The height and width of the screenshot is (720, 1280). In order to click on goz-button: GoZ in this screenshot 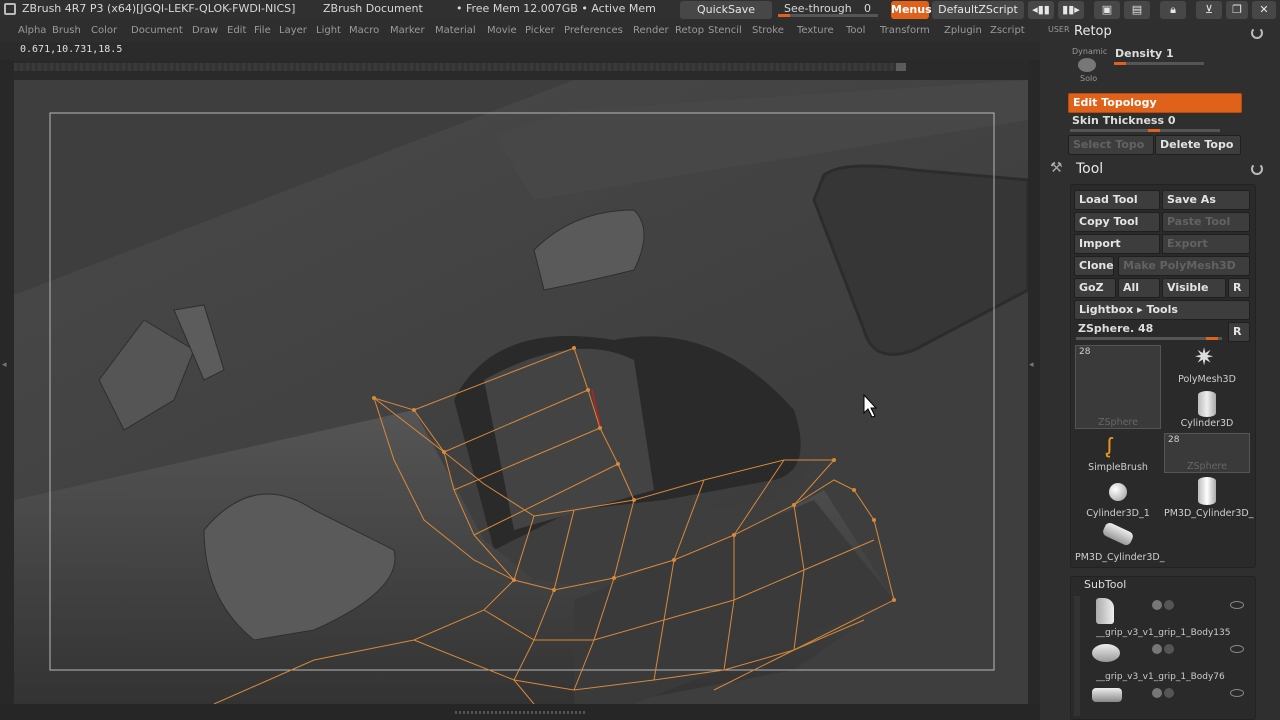, I will do `click(1095, 288)`.